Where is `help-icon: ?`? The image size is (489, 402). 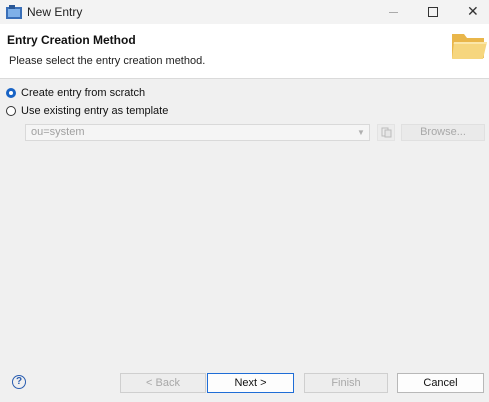
help-icon: ? is located at coordinates (19, 382).